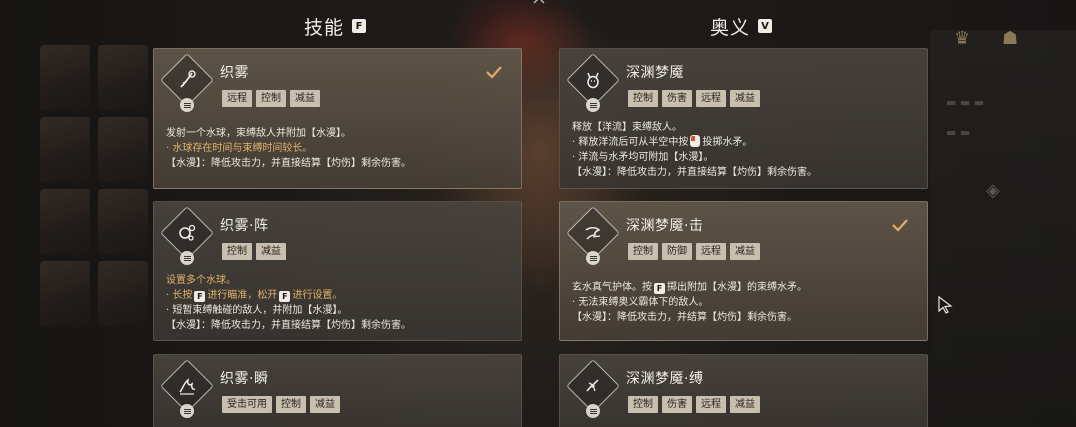  Describe the element at coordinates (627, 127) in the screenshot. I see `description-line: 释放【洋流】束缚敌人。` at that location.